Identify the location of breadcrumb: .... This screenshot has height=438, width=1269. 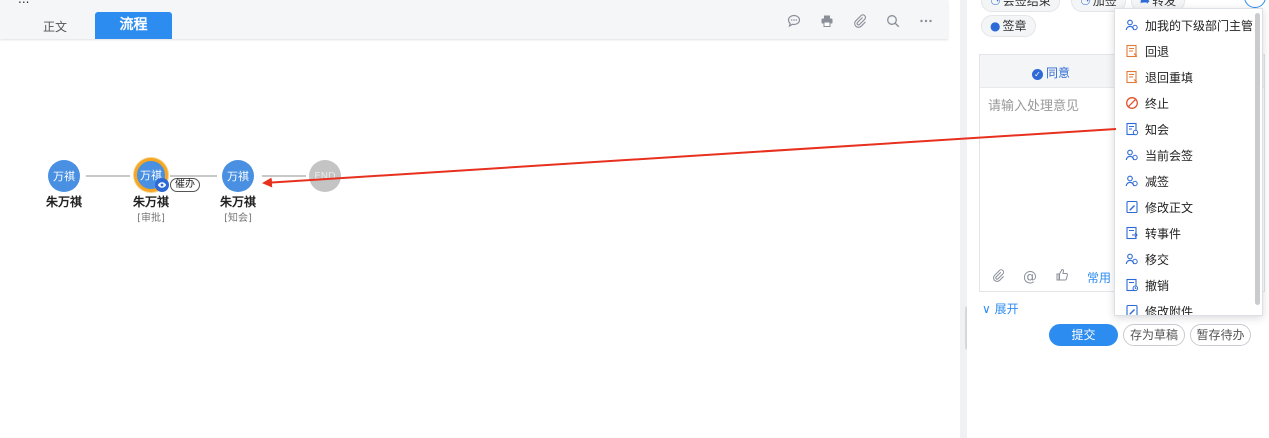
(23, 3).